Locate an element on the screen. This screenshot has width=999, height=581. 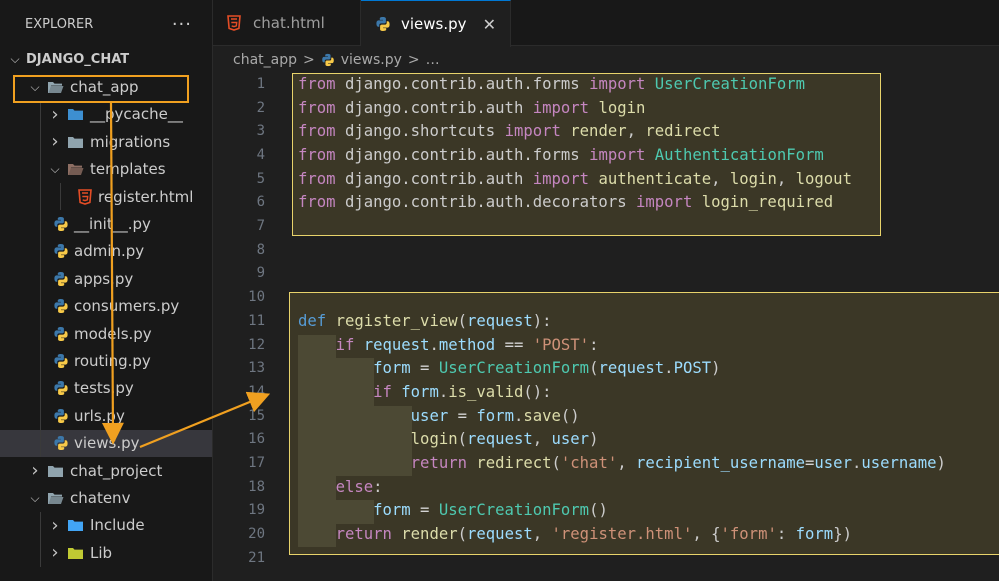
code-line: 2 from django.contrib.auth import login is located at coordinates (606, 108).